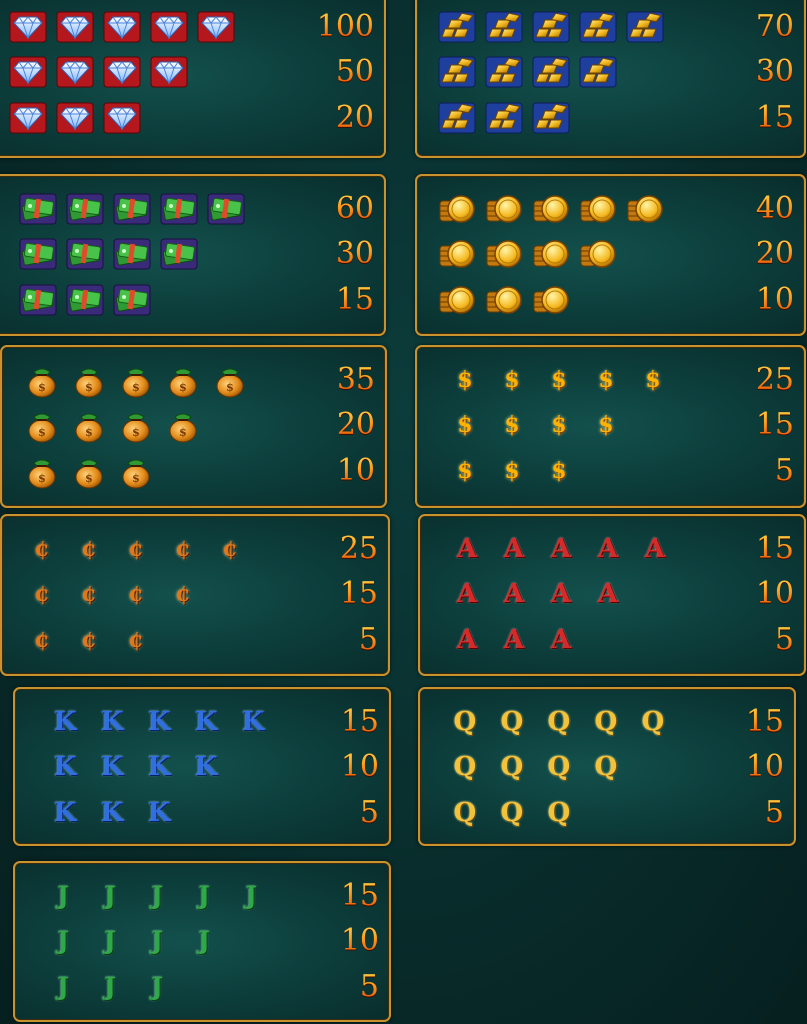  What do you see at coordinates (193, 79) in the screenshot?
I see `paytable-panel-diamond: 100 50 20` at bounding box center [193, 79].